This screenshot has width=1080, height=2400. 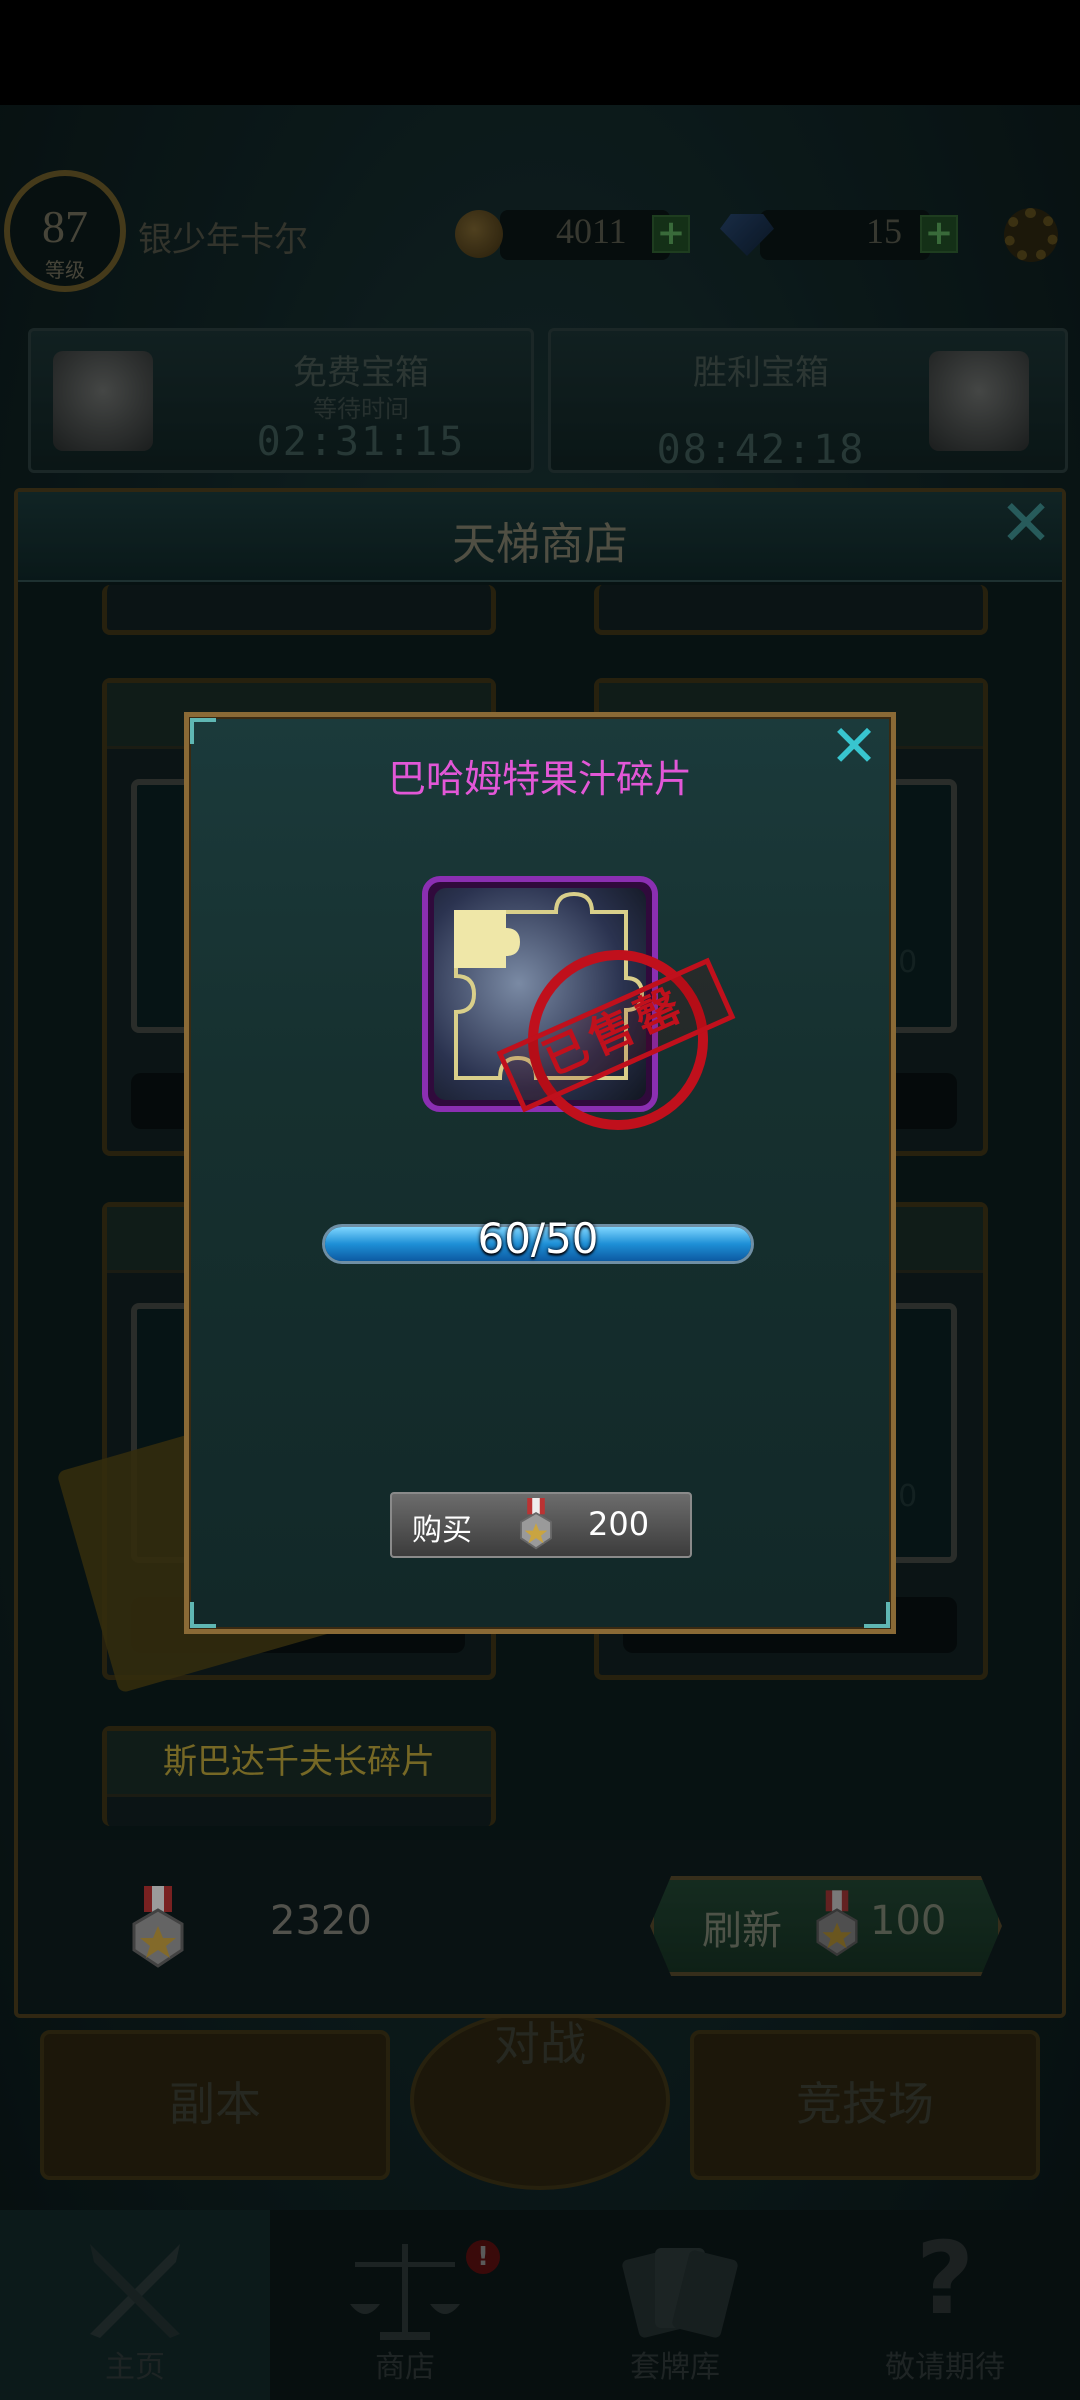 What do you see at coordinates (538, 1238) in the screenshot?
I see `progress-text: 60/50` at bounding box center [538, 1238].